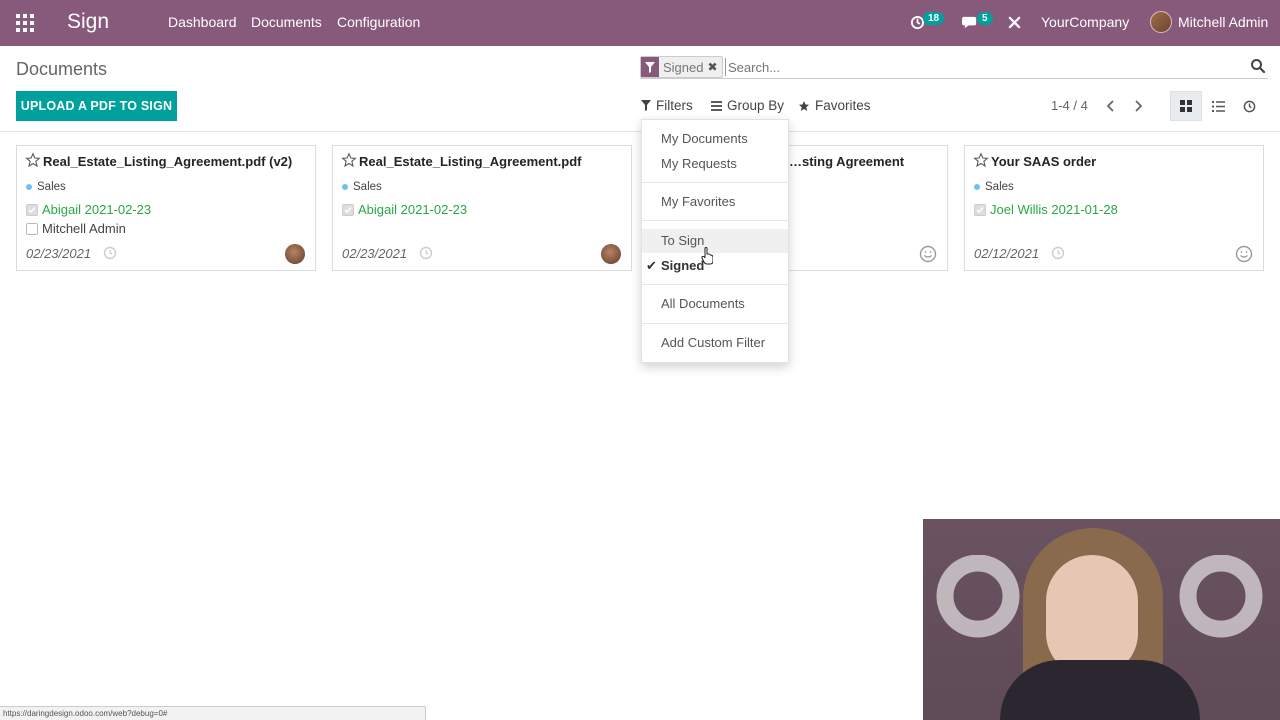 This screenshot has height=720, width=1280. I want to click on add-custom-filter: Add Custom Filter, so click(715, 343).